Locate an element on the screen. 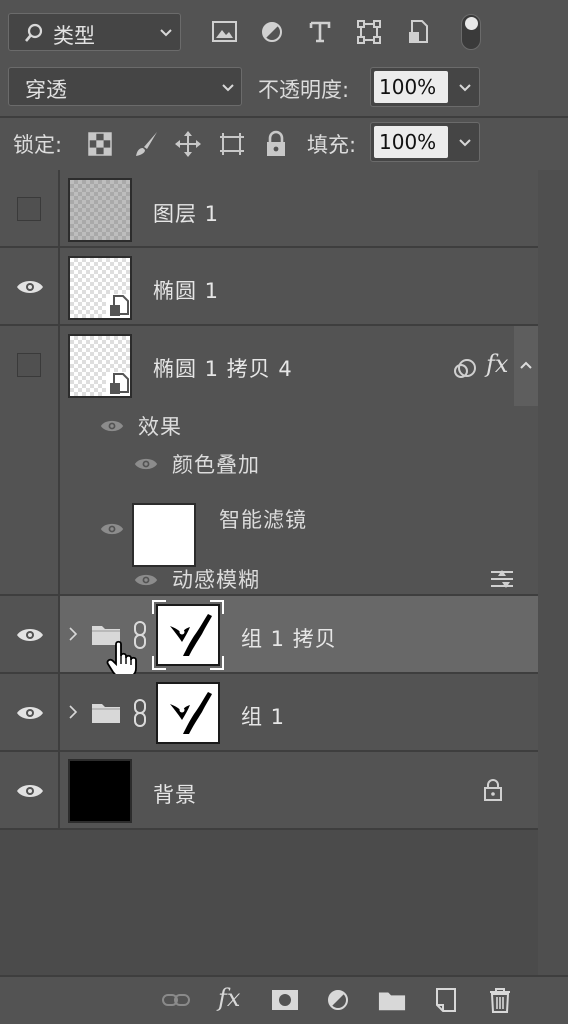 The height and width of the screenshot is (1024, 568). lock-artboard-icon is located at coordinates (232, 144).